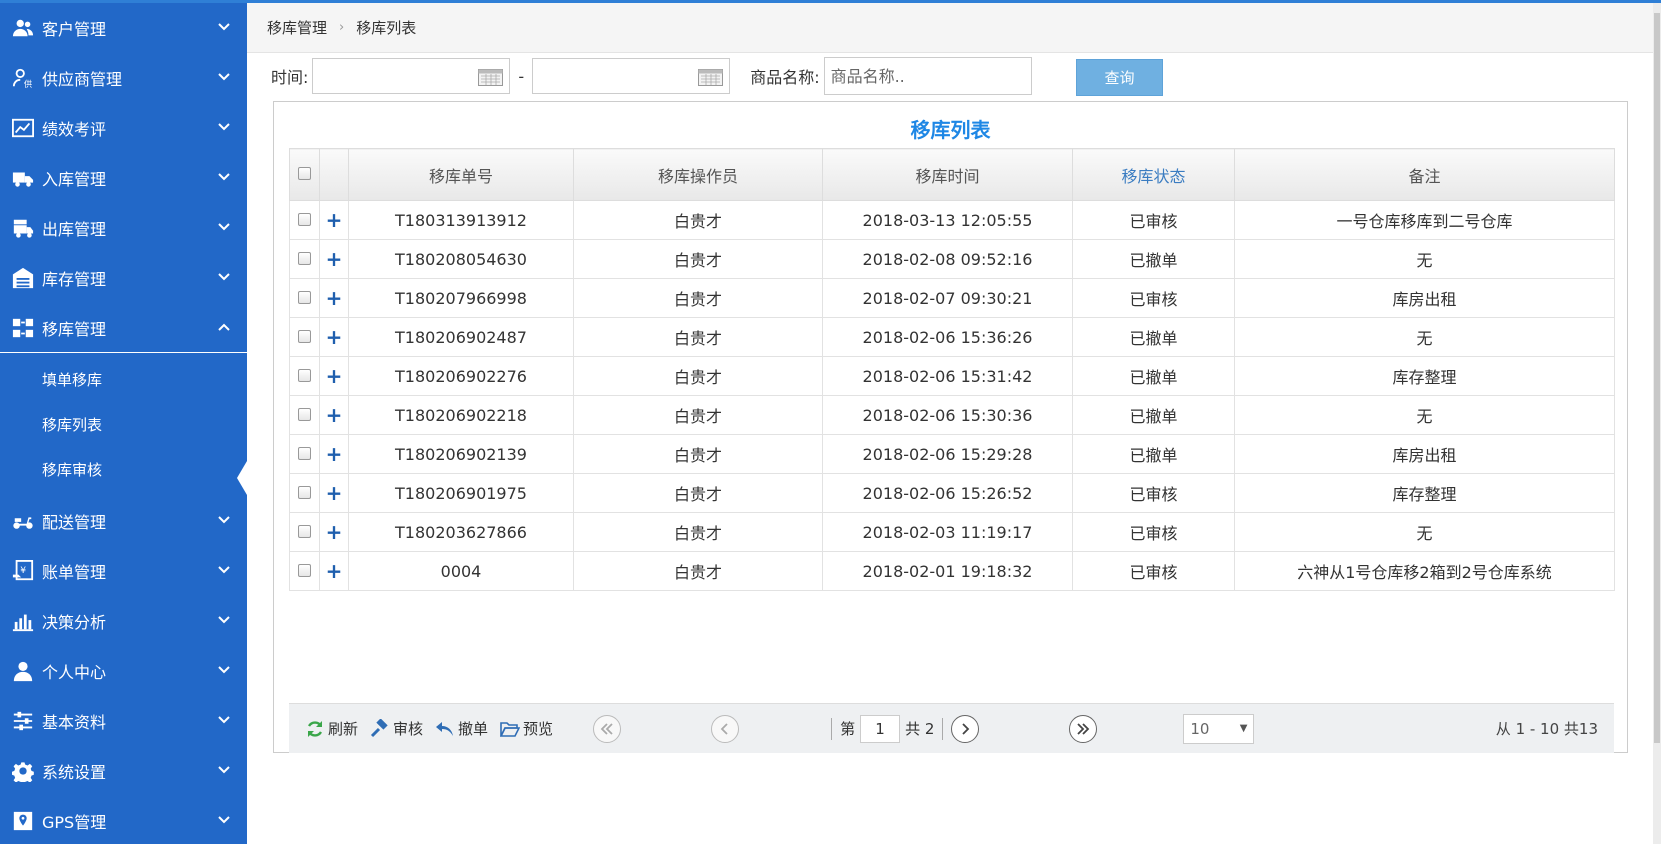 The image size is (1661, 844). What do you see at coordinates (23, 328) in the screenshot?
I see `transfer-icon` at bounding box center [23, 328].